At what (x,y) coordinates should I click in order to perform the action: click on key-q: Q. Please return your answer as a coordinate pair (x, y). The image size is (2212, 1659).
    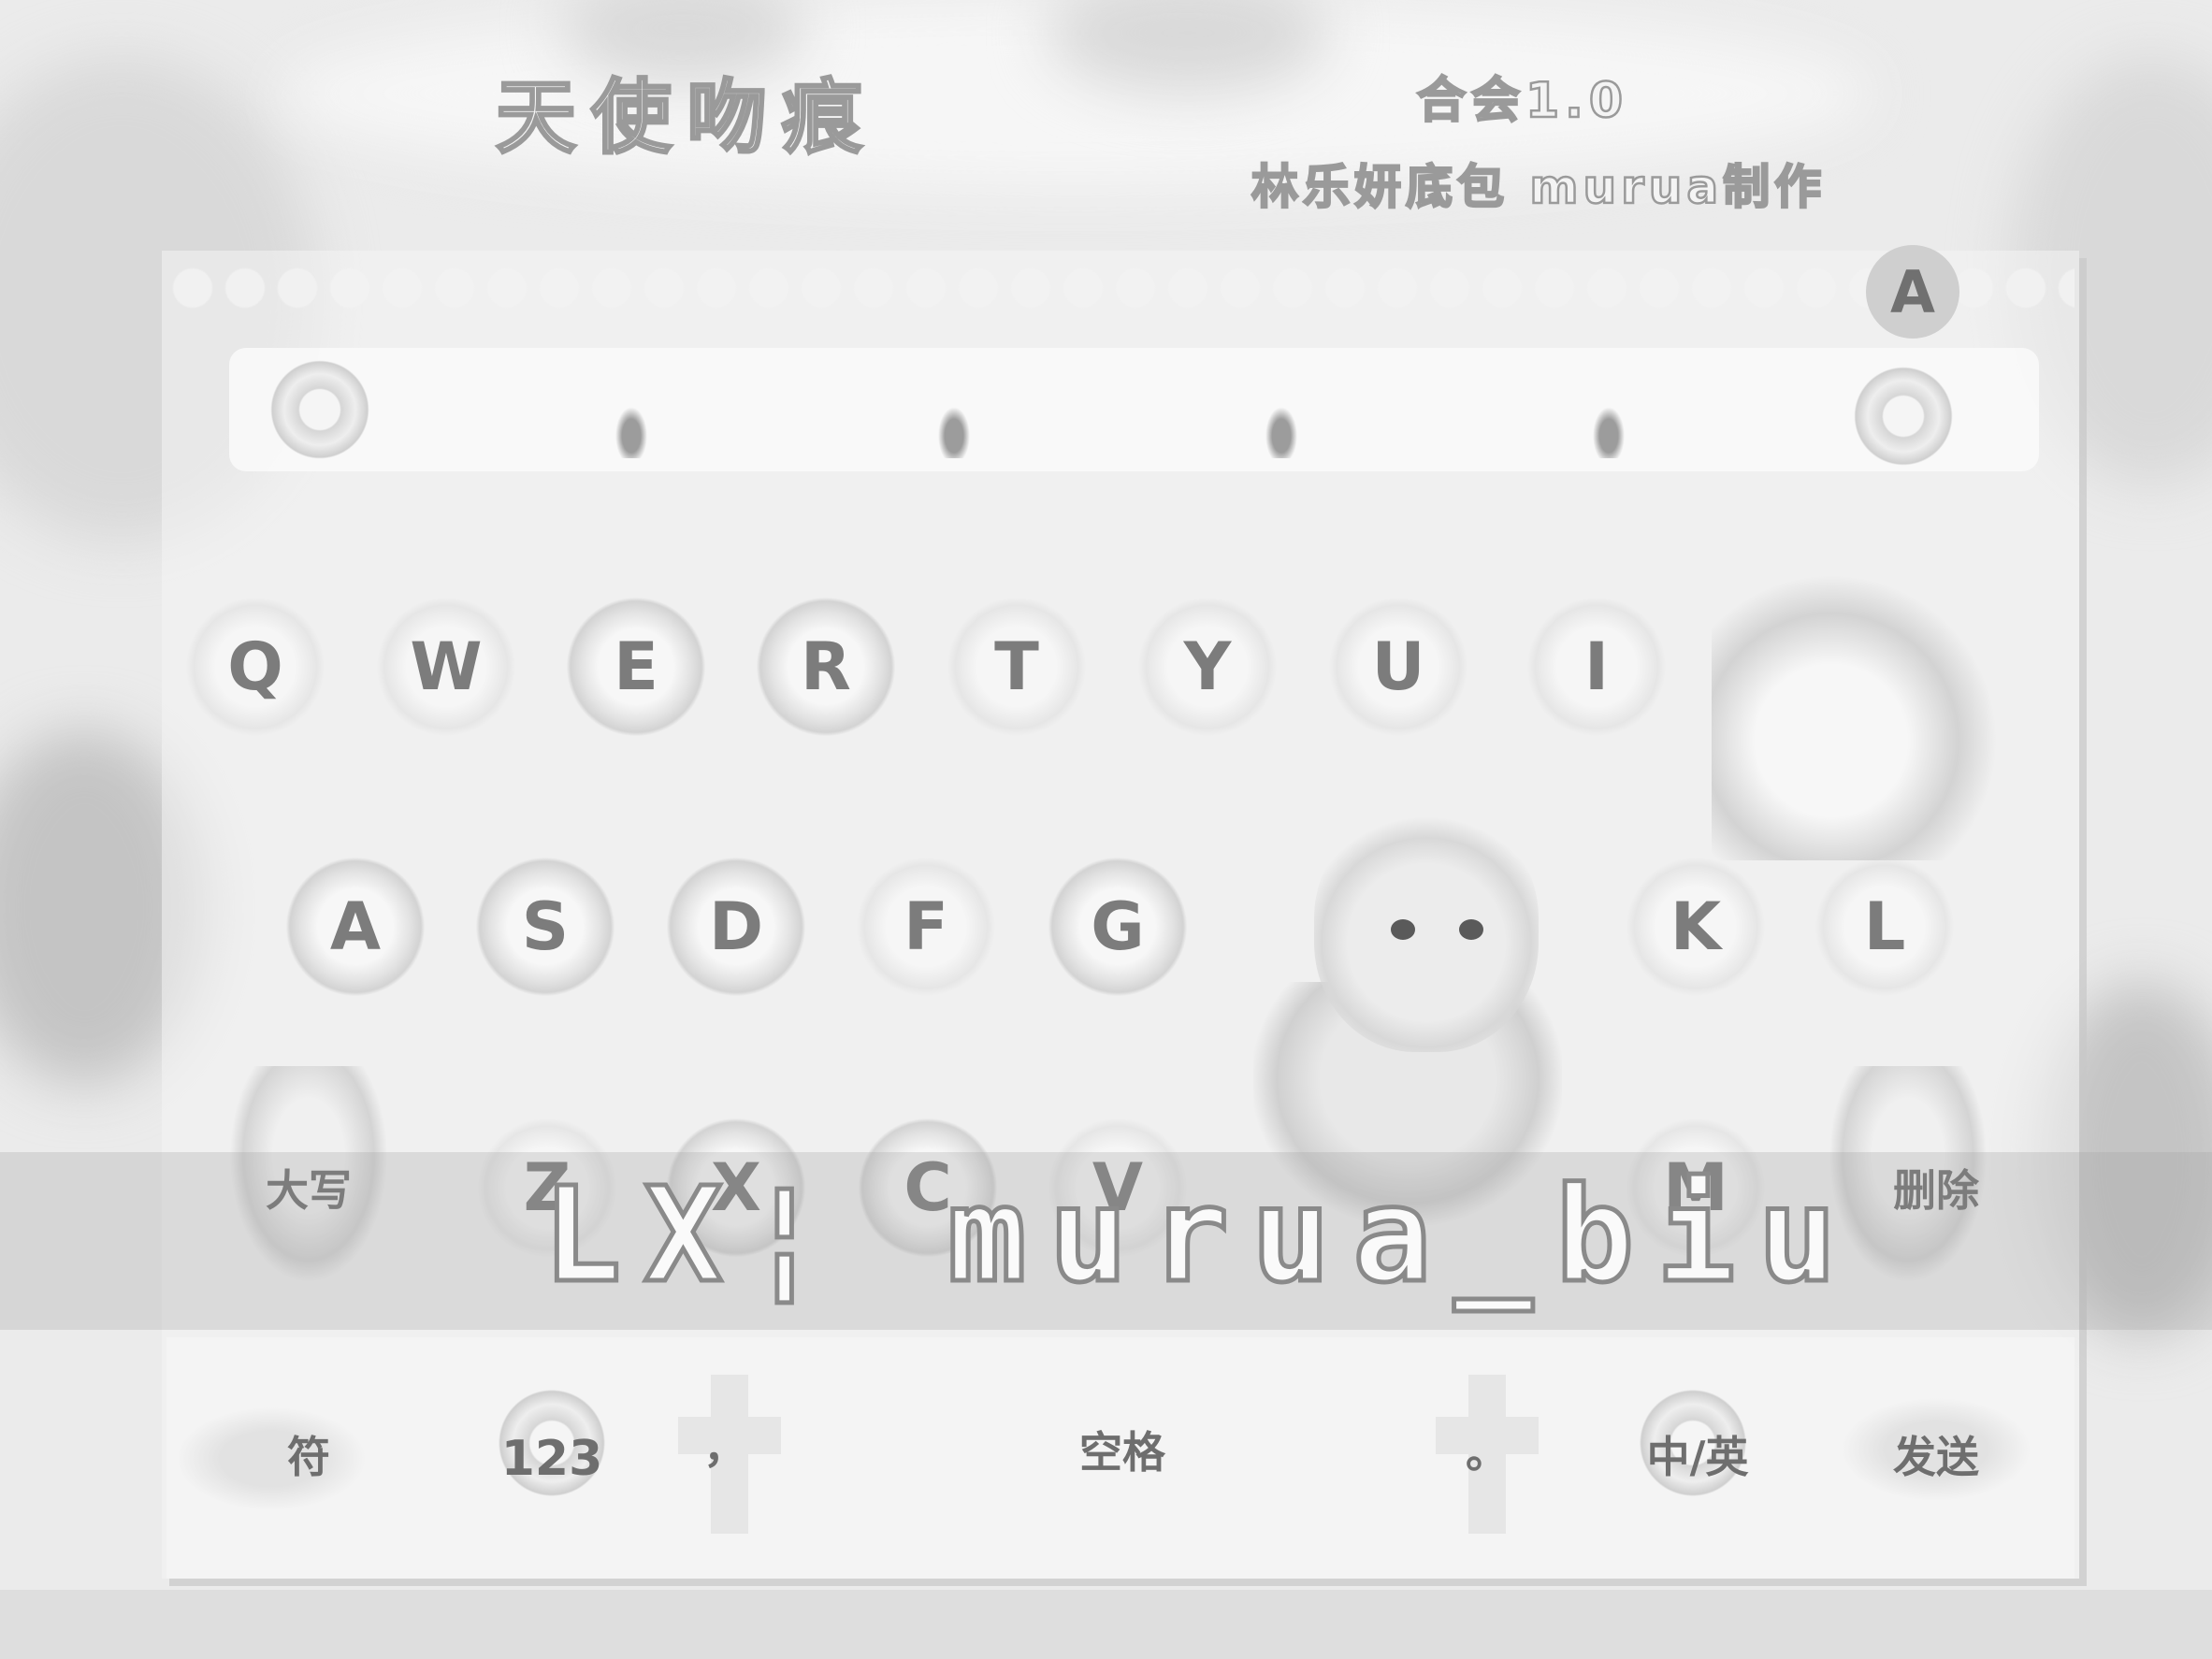
    Looking at the image, I should click on (255, 667).